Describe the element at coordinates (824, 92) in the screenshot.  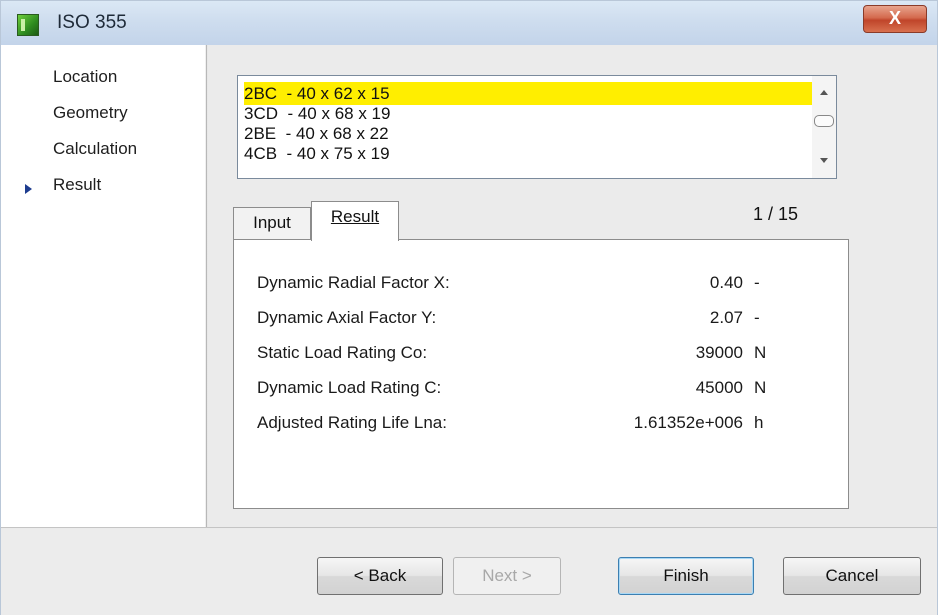
I see `scroll-up-arrow-icon` at that location.